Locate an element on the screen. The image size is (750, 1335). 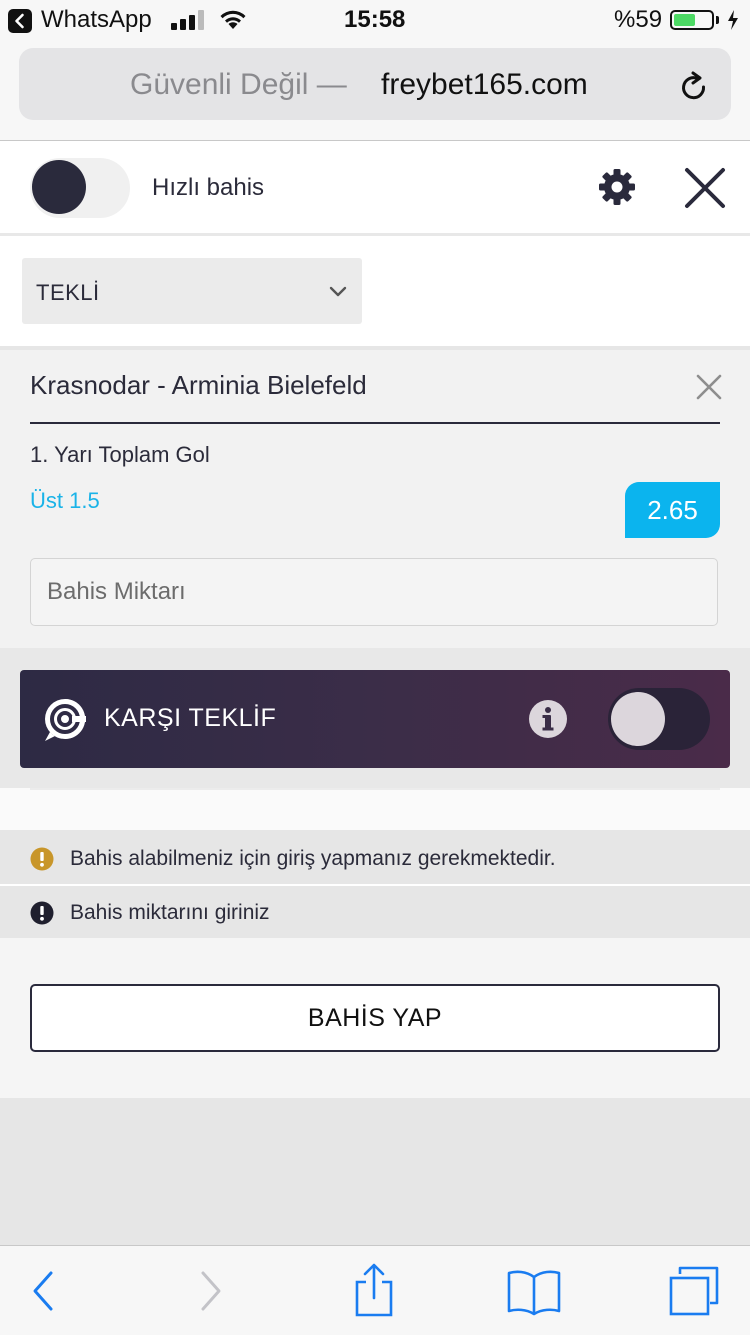
counter-offer-label: KARŞI TEKLİF is located at coordinates (190, 718).